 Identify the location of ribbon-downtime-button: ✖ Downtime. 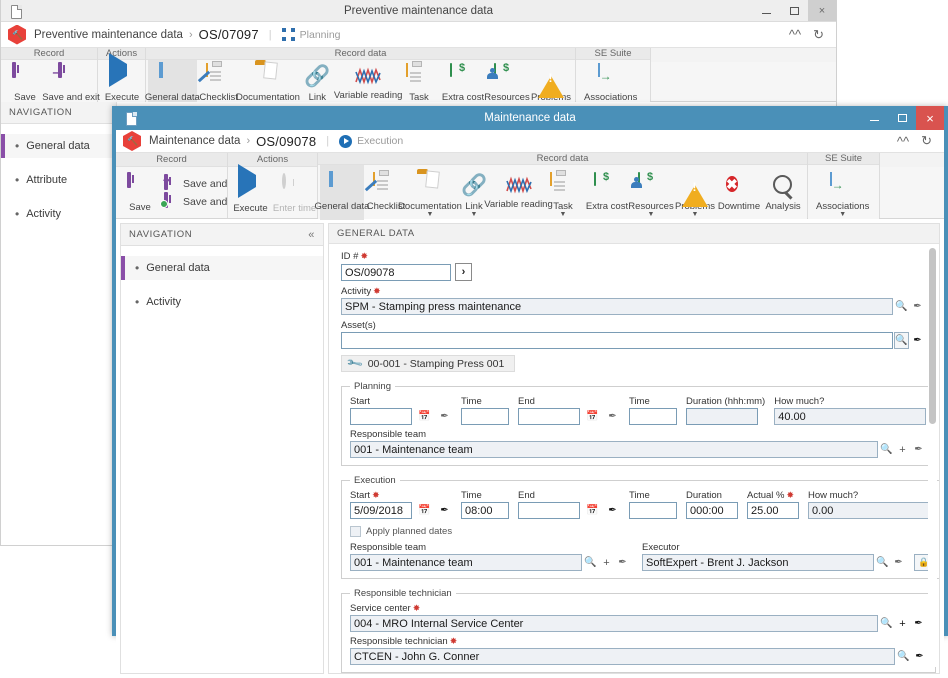
(739, 192).